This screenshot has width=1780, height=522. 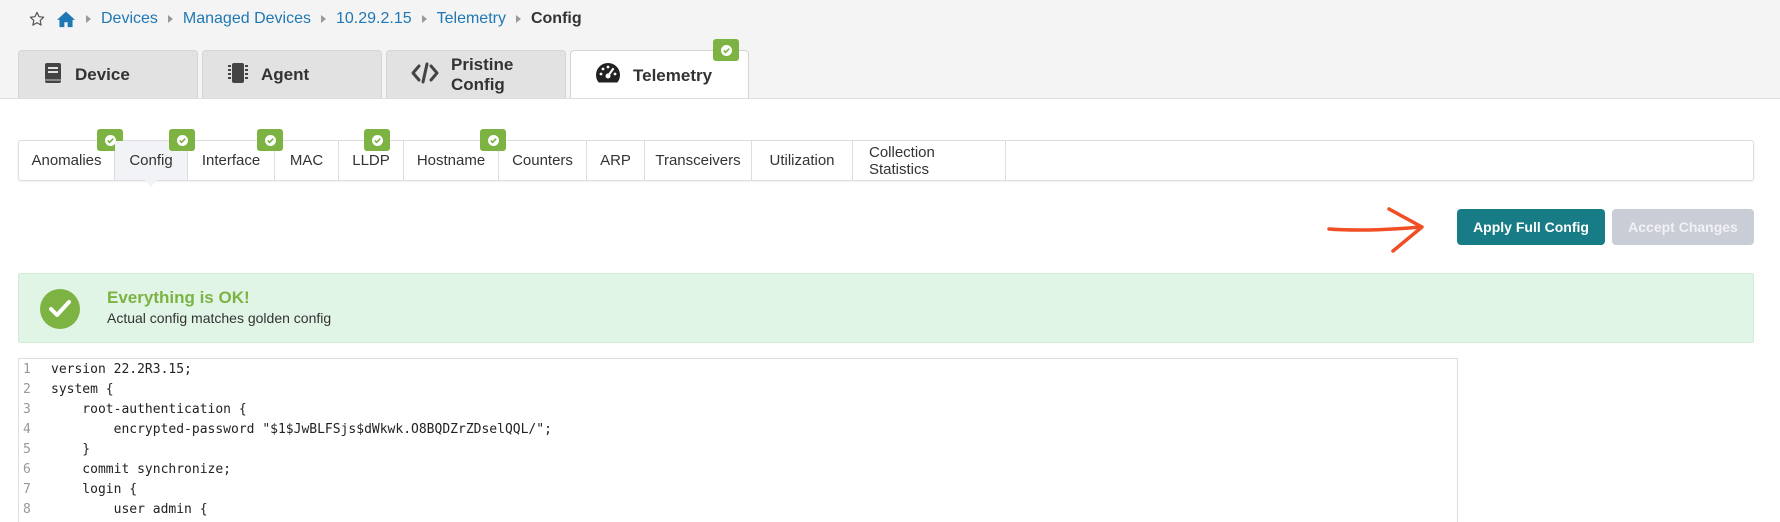 What do you see at coordinates (451, 160) in the screenshot?
I see `subtab-label: Hostname` at bounding box center [451, 160].